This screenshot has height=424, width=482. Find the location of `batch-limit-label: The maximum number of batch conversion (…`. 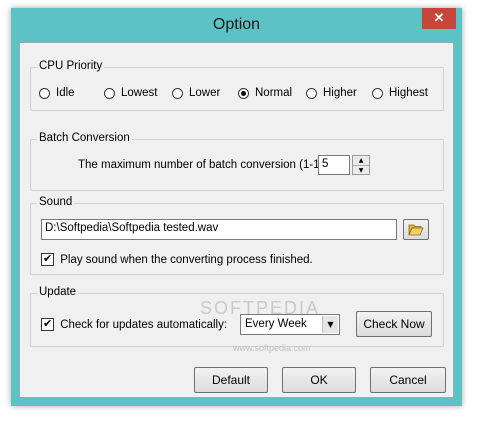

batch-limit-label: The maximum number of batch conversion (… is located at coordinates (207, 165).